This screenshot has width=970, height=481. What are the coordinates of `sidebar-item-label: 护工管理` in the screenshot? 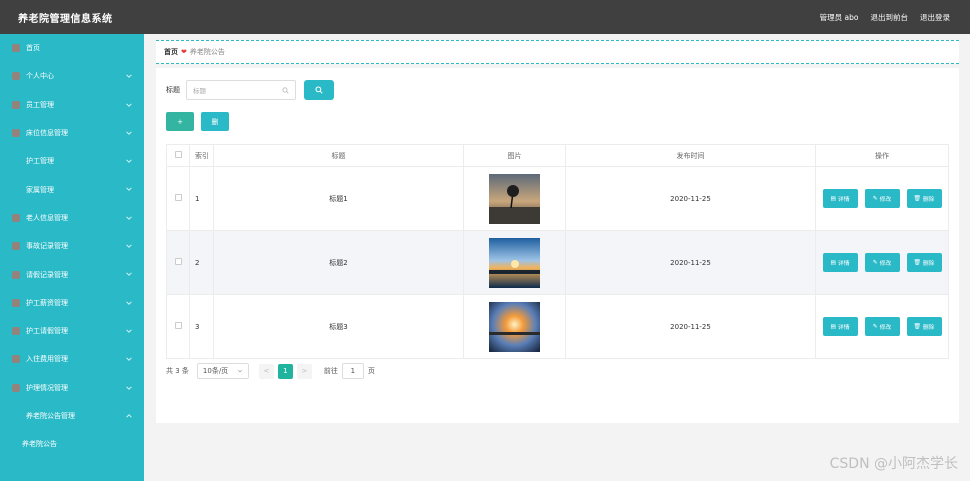 It's located at (40, 161).